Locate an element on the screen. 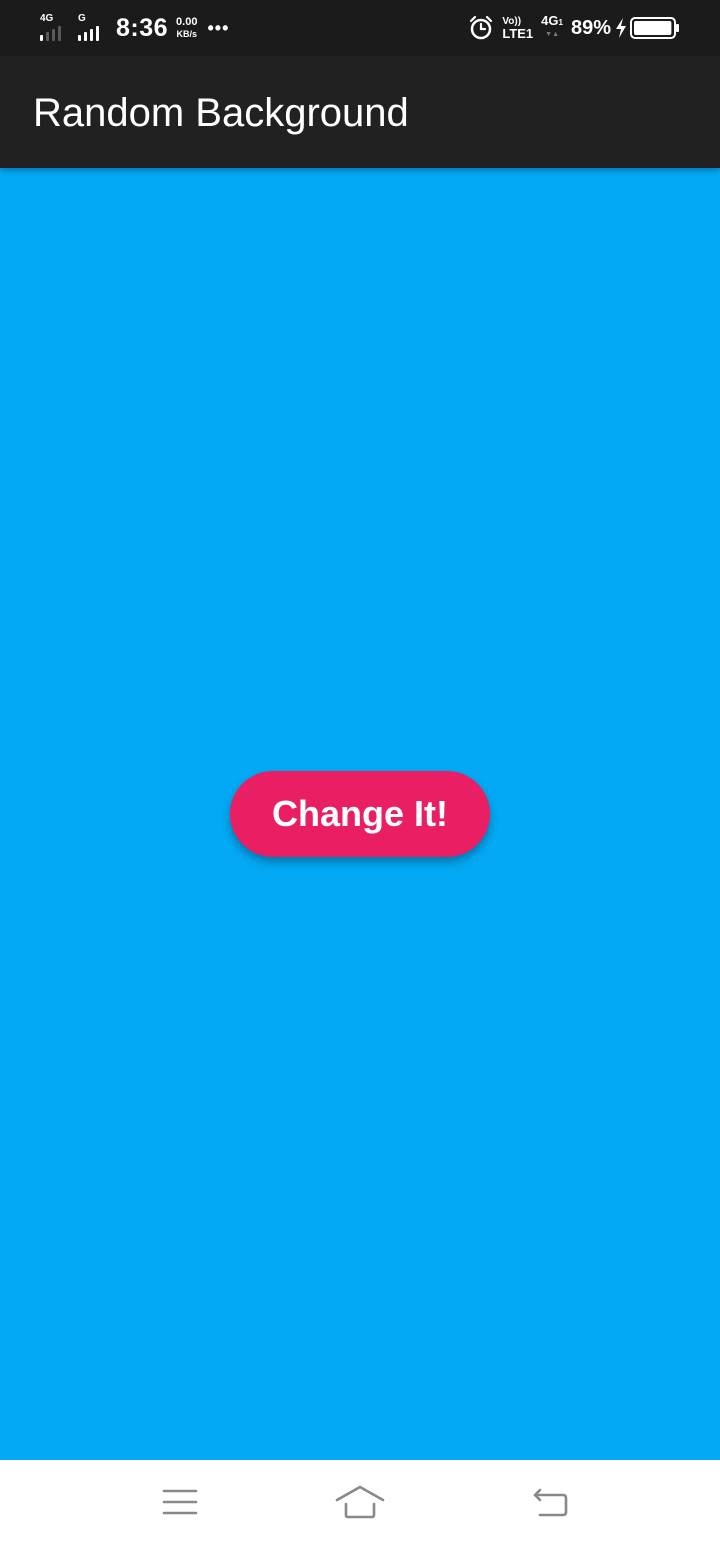 Image resolution: width=720 pixels, height=1544 pixels. nav-menu-button is located at coordinates (180, 1502).